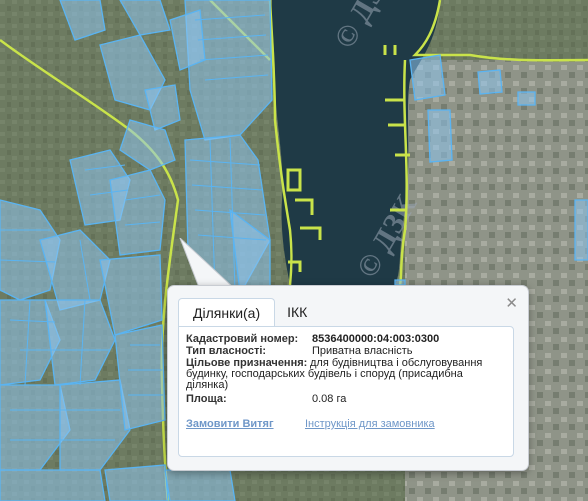 The width and height of the screenshot is (588, 501). I want to click on tab-parcels: Ділянки(а), so click(227, 312).